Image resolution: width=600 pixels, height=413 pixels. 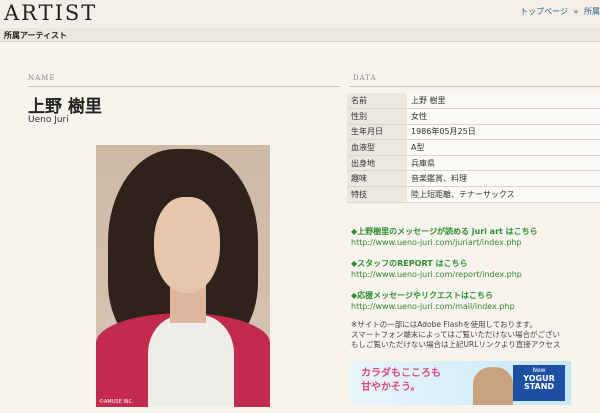 I want to click on notice-line: ※サイトの一部にはAdobe Flashを使用しております。, so click(x=444, y=324).